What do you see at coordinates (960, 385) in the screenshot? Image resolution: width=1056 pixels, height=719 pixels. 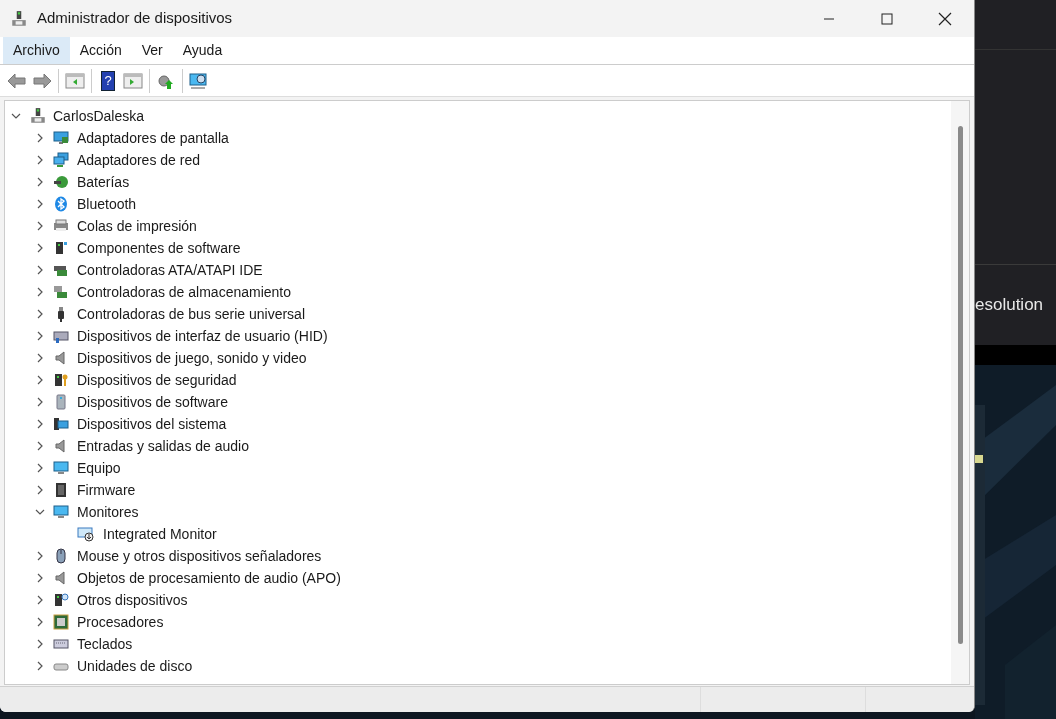 I see `scrollbar-thumb` at bounding box center [960, 385].